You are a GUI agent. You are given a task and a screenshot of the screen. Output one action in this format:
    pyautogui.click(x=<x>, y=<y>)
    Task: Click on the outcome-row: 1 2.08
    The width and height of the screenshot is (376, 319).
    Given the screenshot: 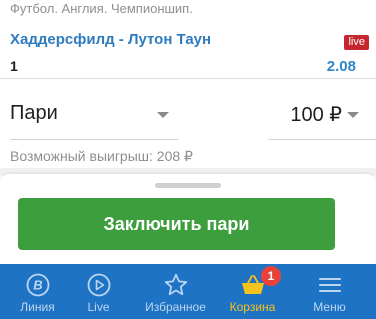 What is the action you would take?
    pyautogui.click(x=183, y=67)
    